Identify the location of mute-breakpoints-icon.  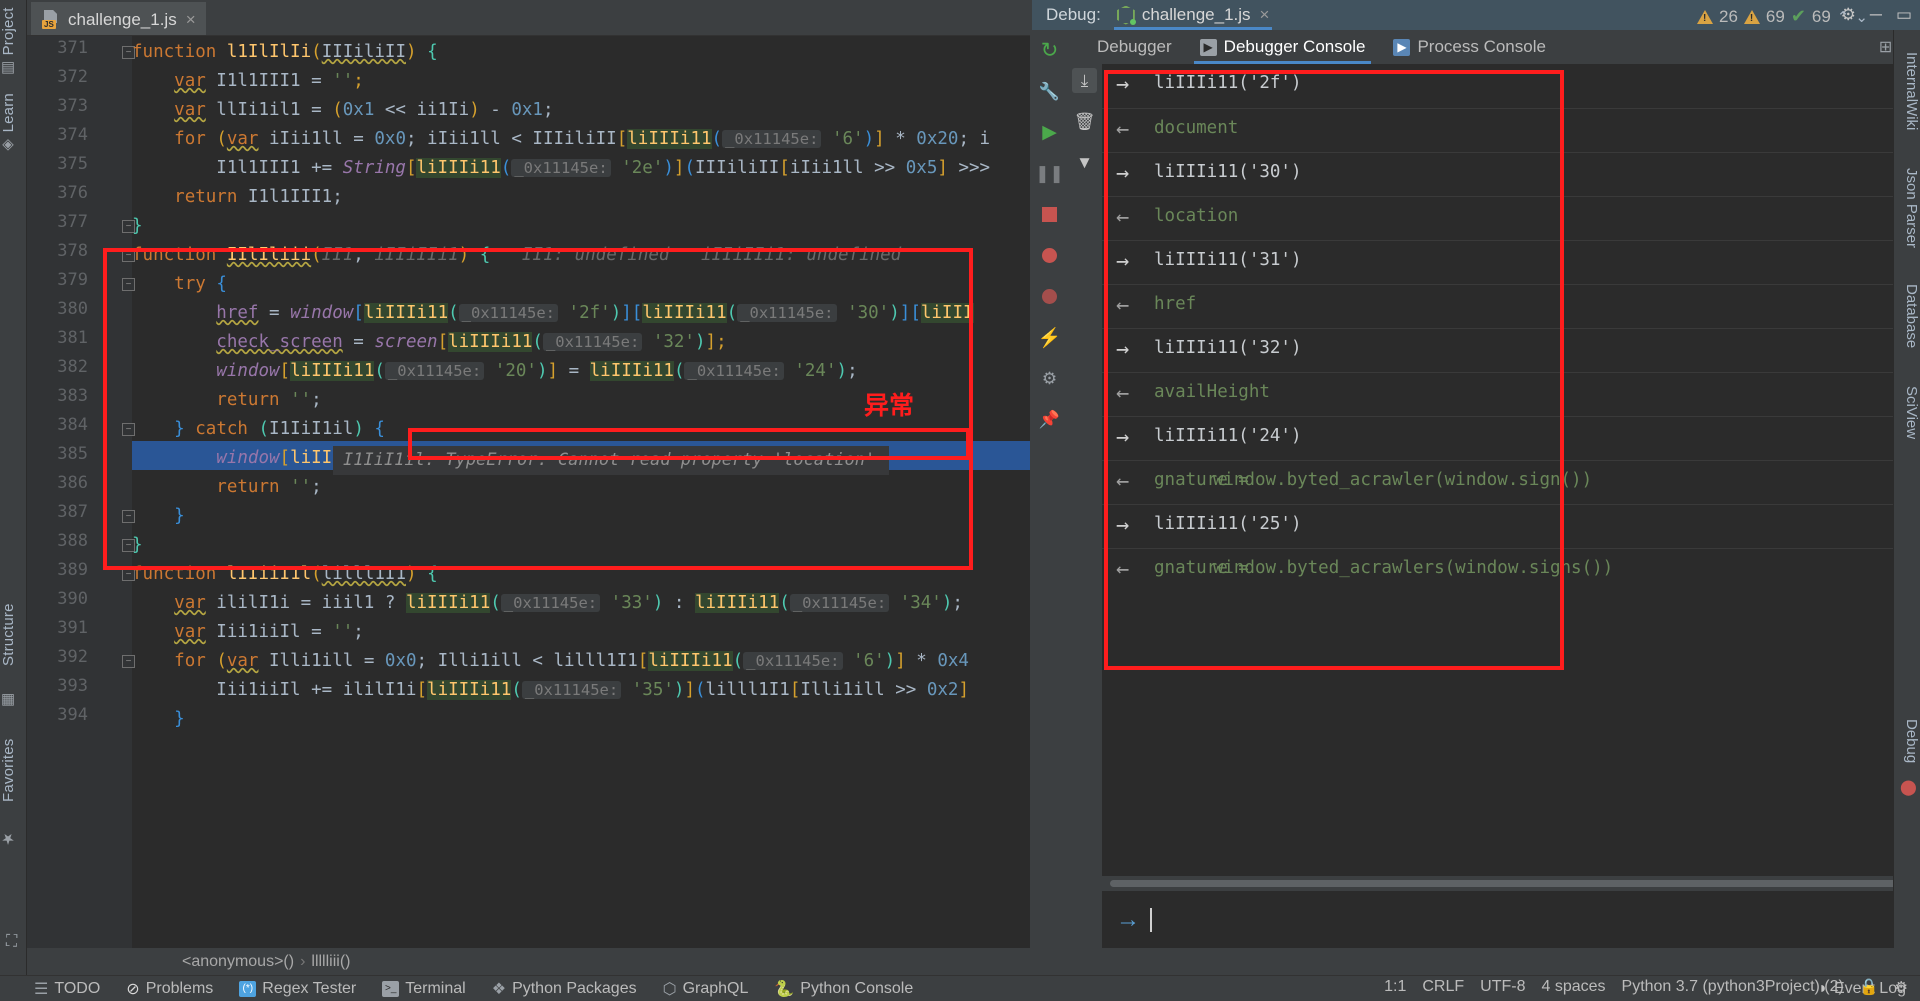
(1049, 296).